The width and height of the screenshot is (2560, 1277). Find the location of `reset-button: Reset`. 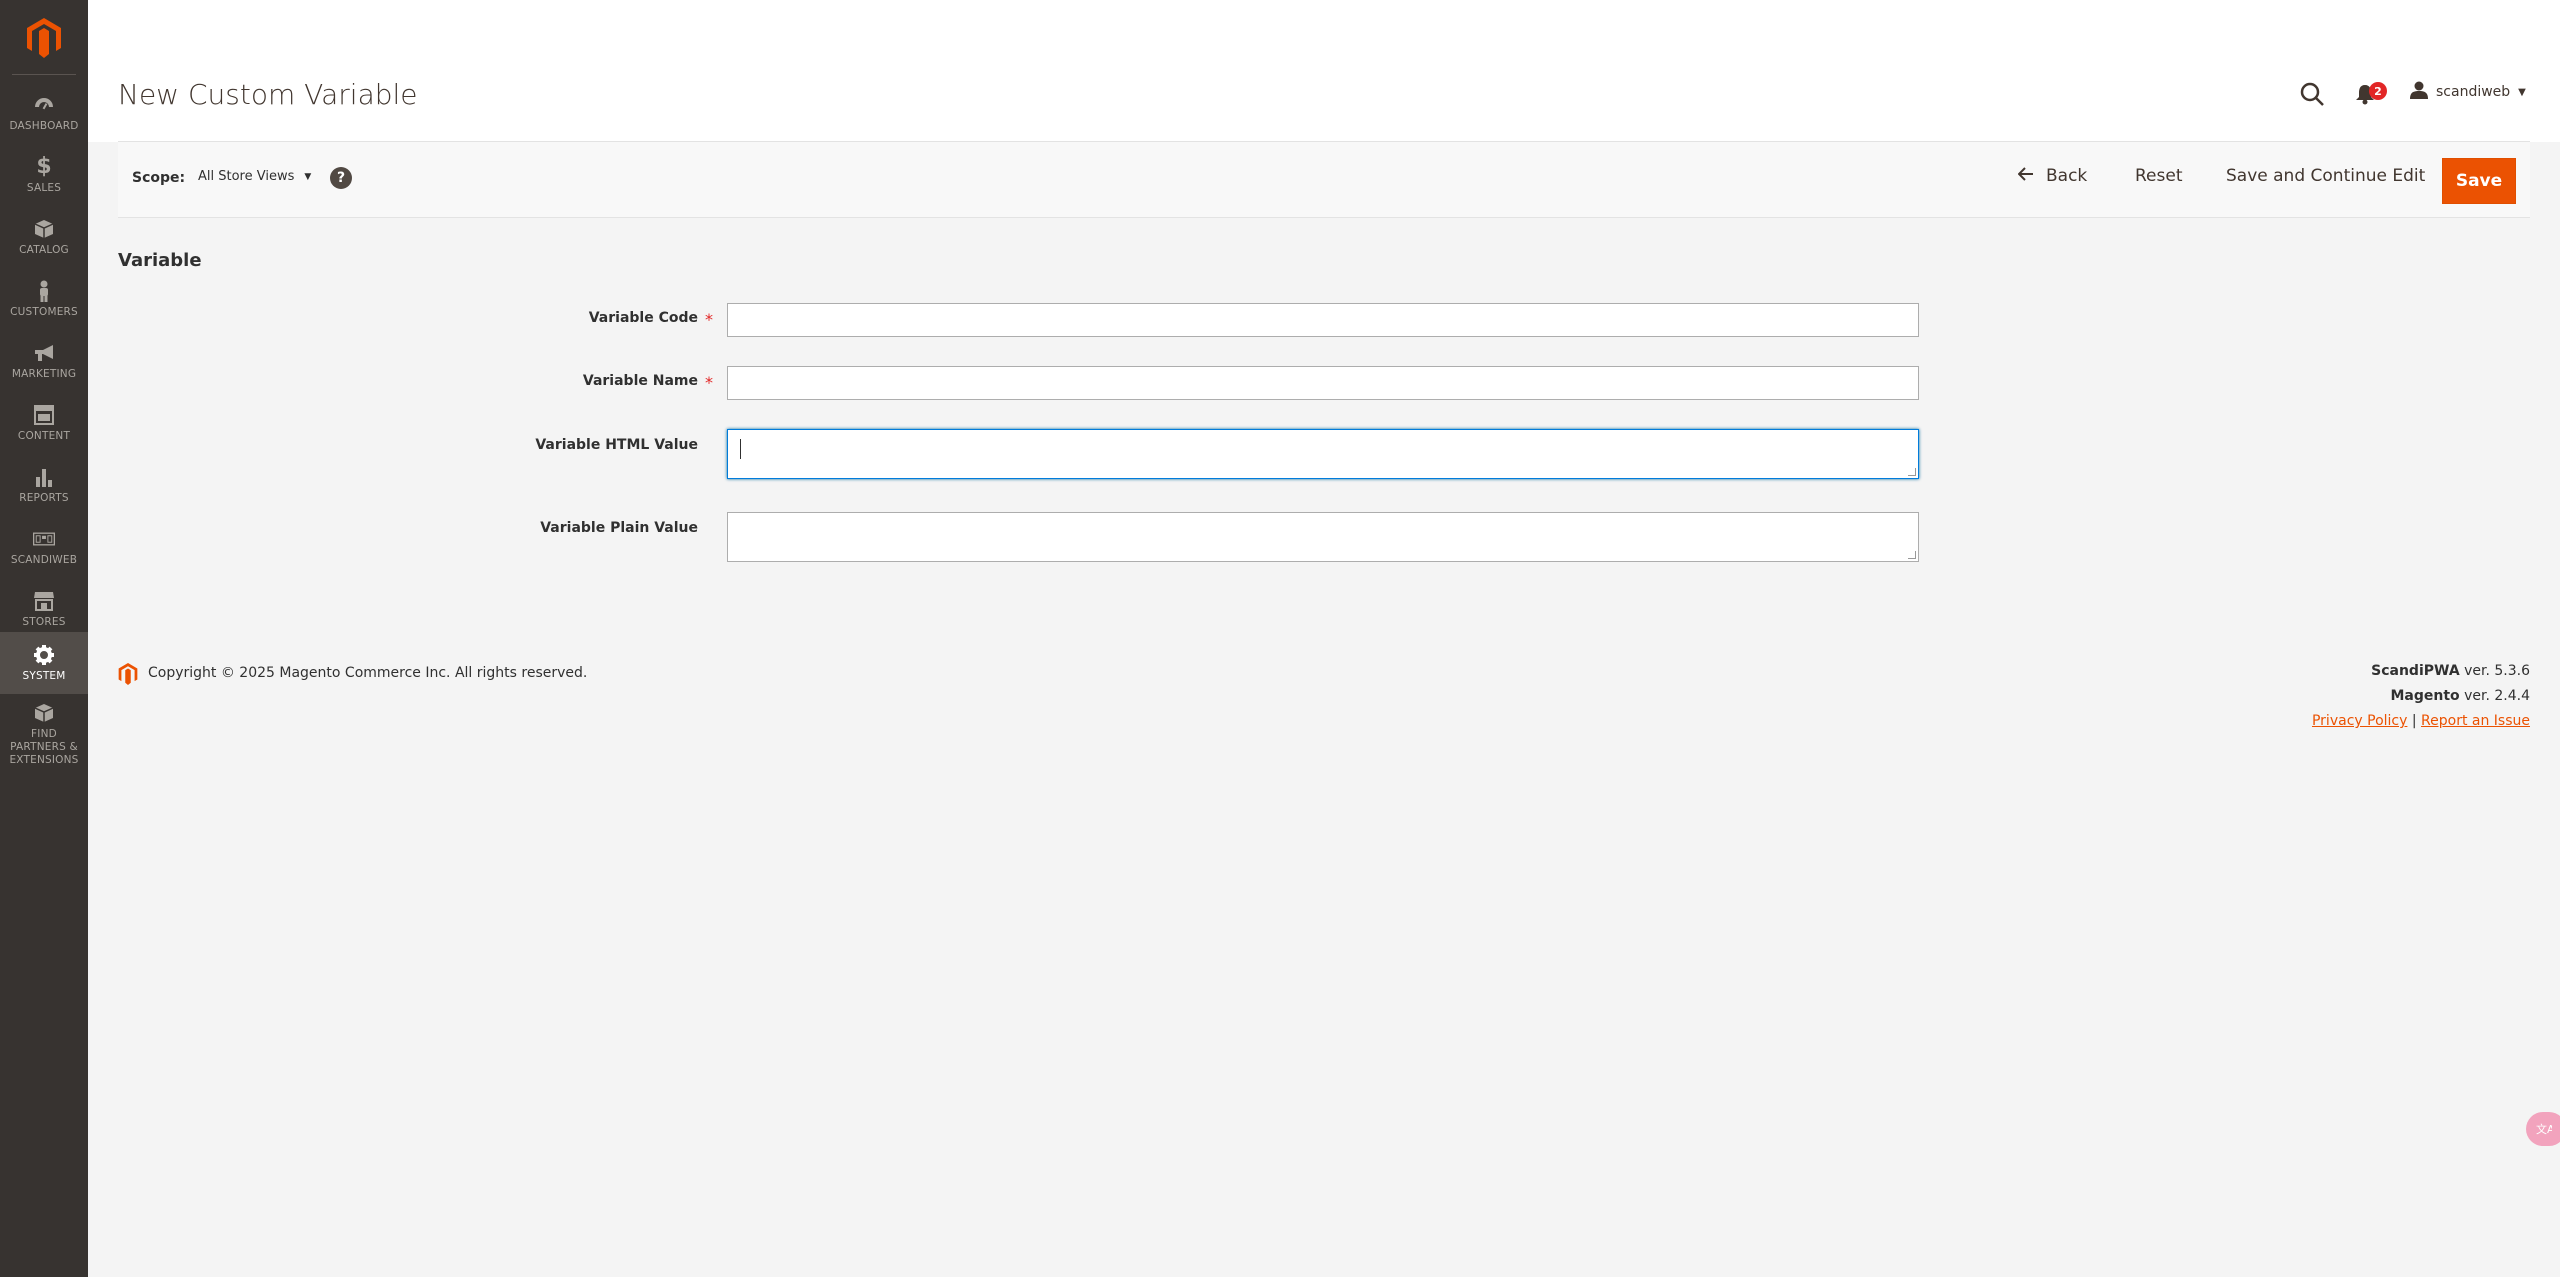

reset-button: Reset is located at coordinates (2159, 176).